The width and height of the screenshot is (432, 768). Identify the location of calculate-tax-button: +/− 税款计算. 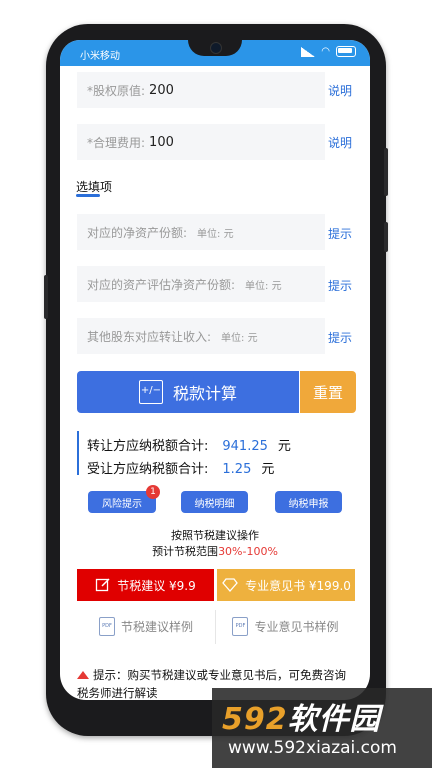
(188, 392).